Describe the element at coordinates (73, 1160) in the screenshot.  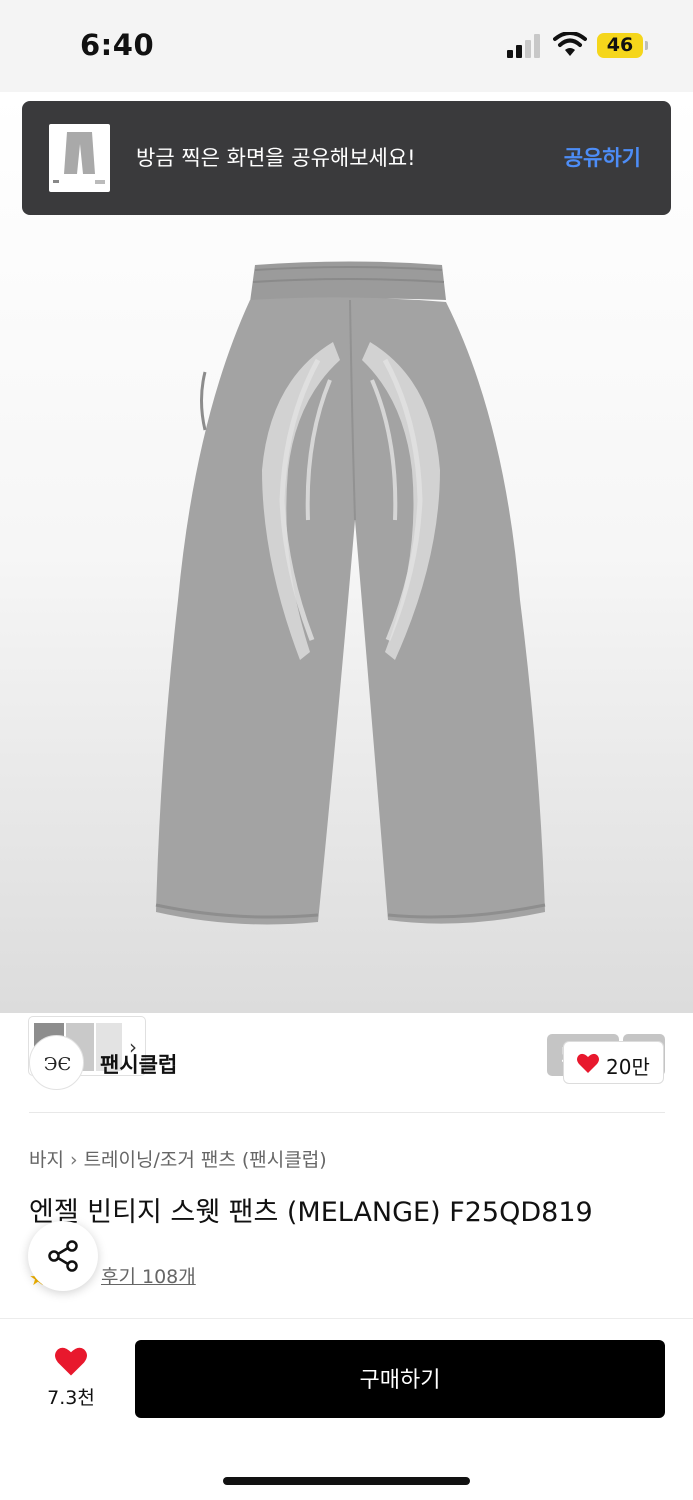
I see `chevron-right-icon: ›` at that location.